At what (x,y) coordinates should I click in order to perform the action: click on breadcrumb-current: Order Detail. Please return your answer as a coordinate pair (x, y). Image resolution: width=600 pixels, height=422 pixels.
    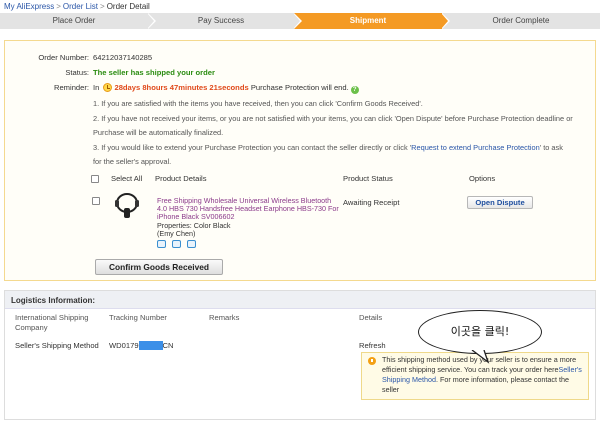
    Looking at the image, I should click on (128, 6).